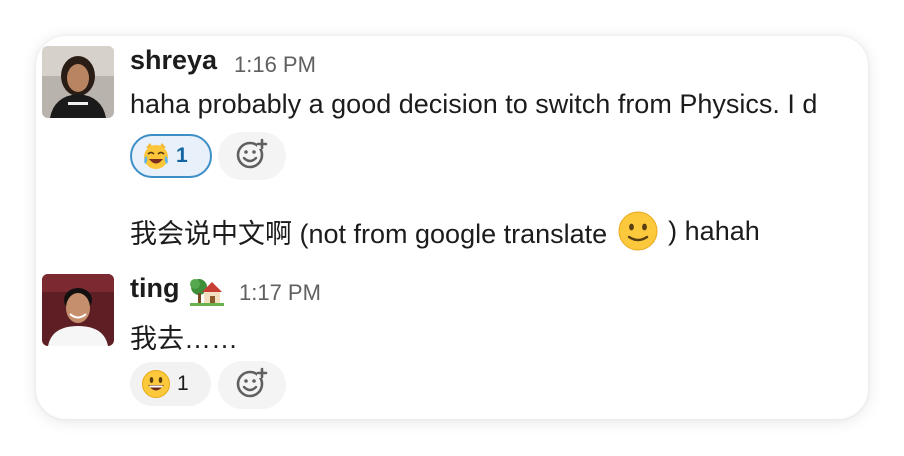  What do you see at coordinates (275, 65) in the screenshot?
I see `message-timestamp: 1:16 PM` at bounding box center [275, 65].